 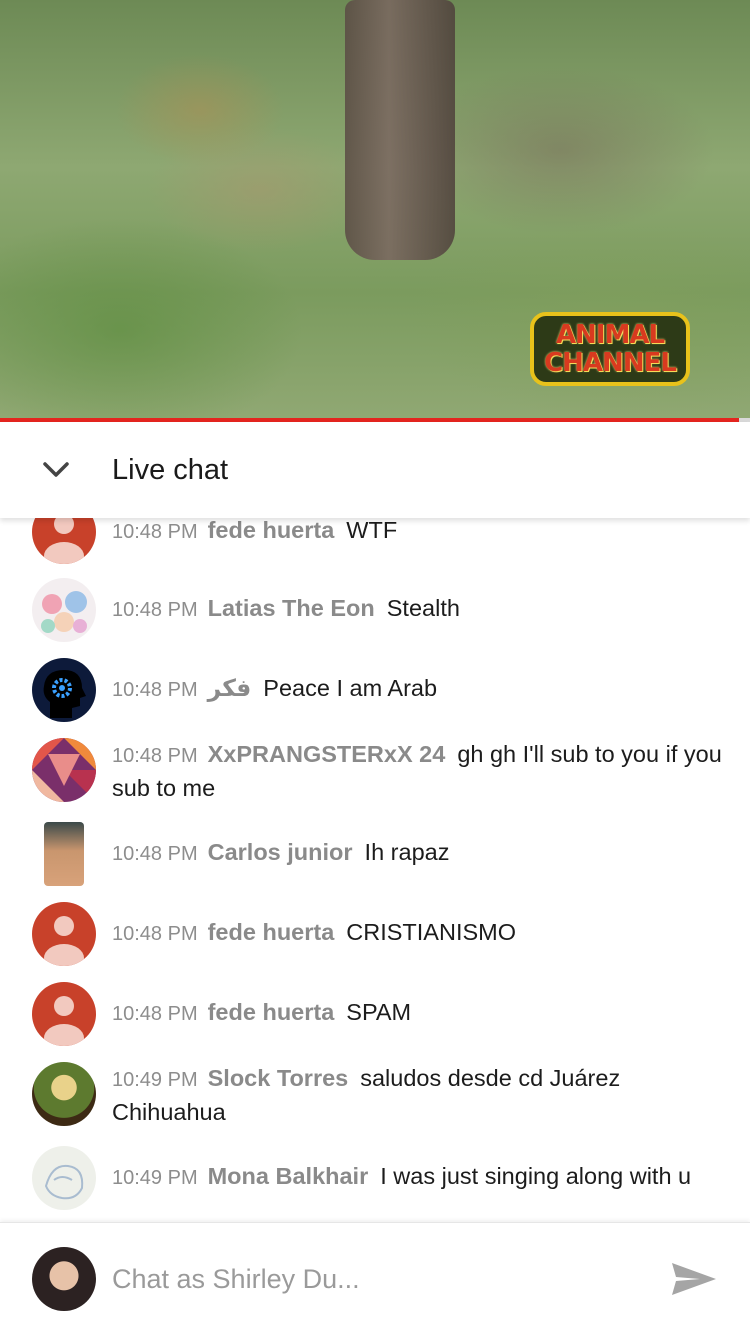 I want to click on send-icon, so click(x=694, y=1279).